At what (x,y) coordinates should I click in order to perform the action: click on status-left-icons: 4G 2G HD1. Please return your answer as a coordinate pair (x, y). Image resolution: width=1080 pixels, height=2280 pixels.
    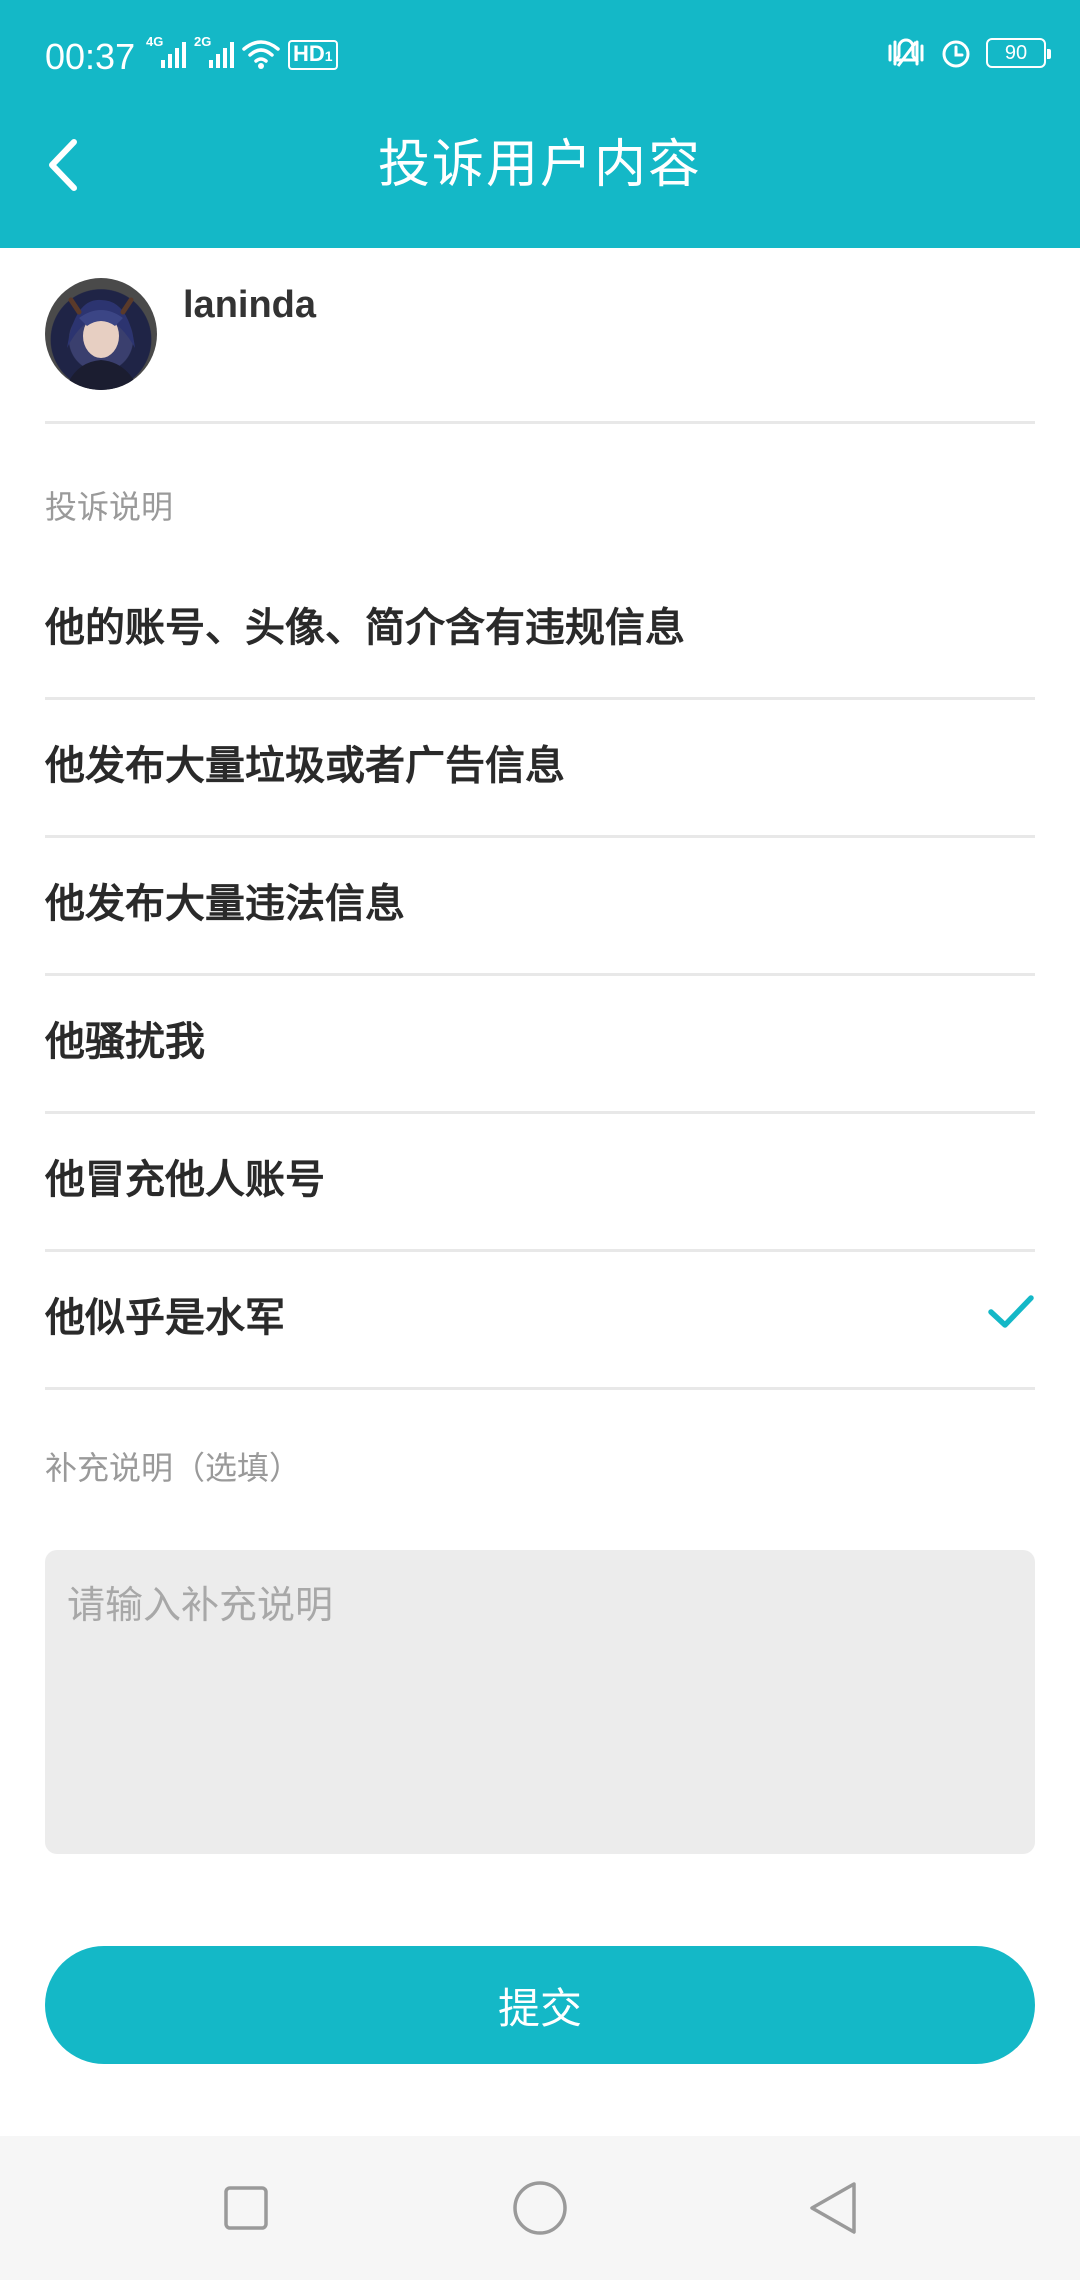
    Looking at the image, I should click on (242, 52).